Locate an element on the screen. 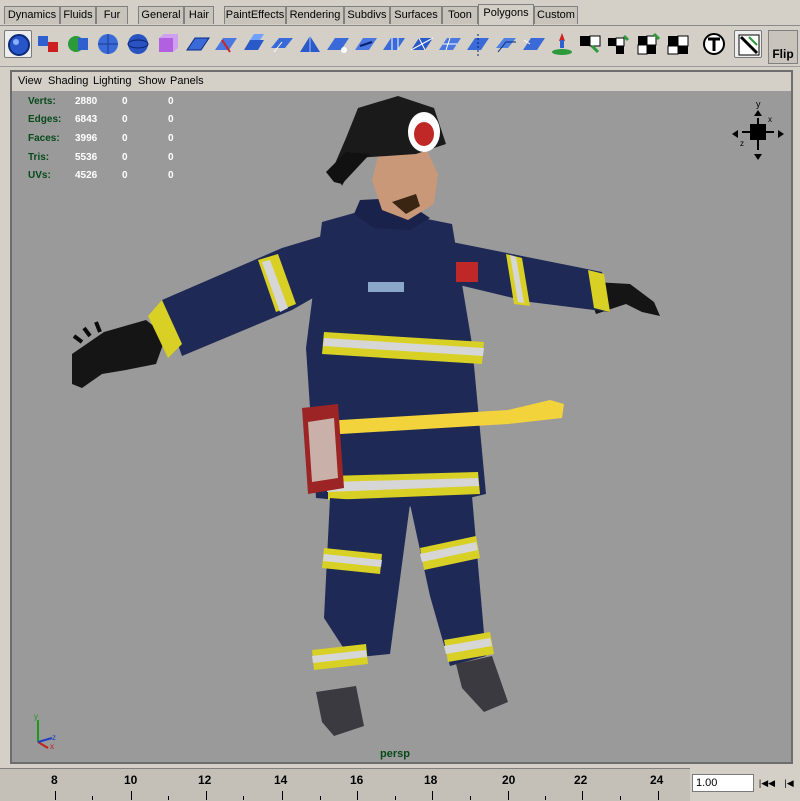 The width and height of the screenshot is (800, 801). origin-axis-icon: y x z is located at coordinates (45, 731).